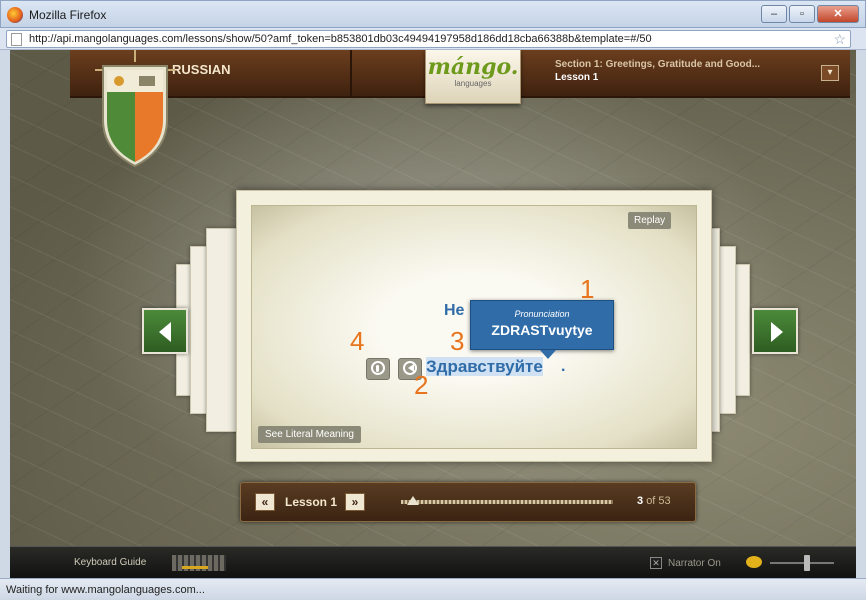 This screenshot has height=600, width=866. What do you see at coordinates (754, 562) in the screenshot?
I see `chat-bubble-icon` at bounding box center [754, 562].